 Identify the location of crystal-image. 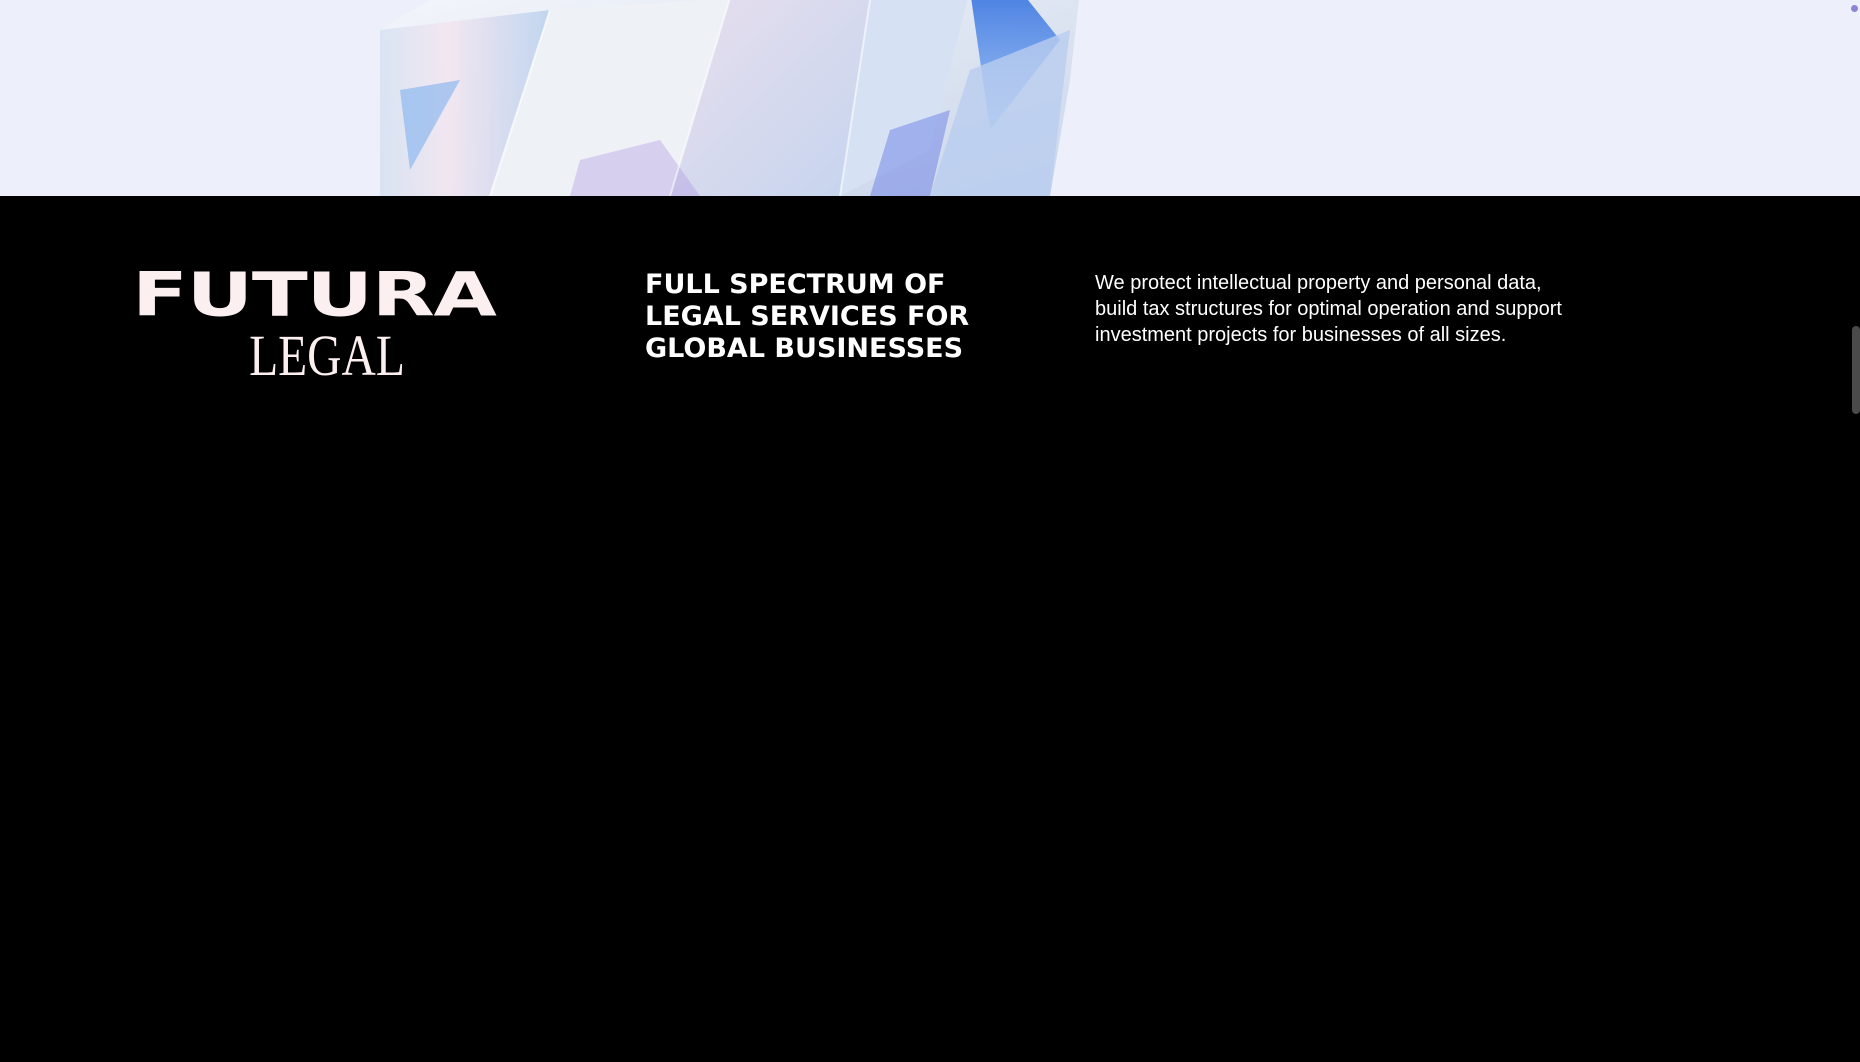
(729, 98).